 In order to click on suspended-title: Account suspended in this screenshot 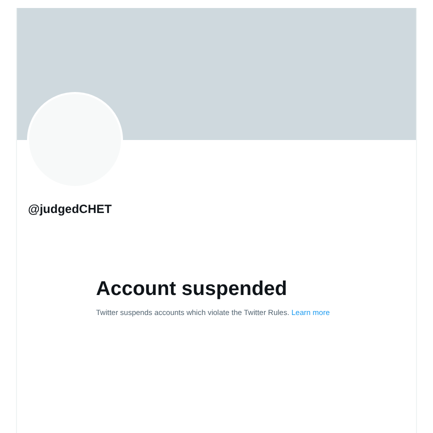, I will do `click(192, 289)`.